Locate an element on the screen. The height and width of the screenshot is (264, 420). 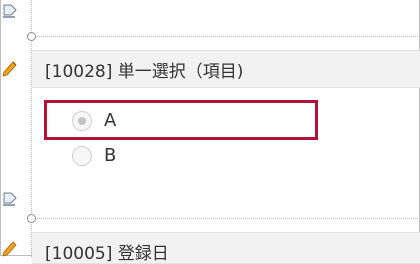
question-title: [10028] 単一選択（項目) is located at coordinates (144, 72).